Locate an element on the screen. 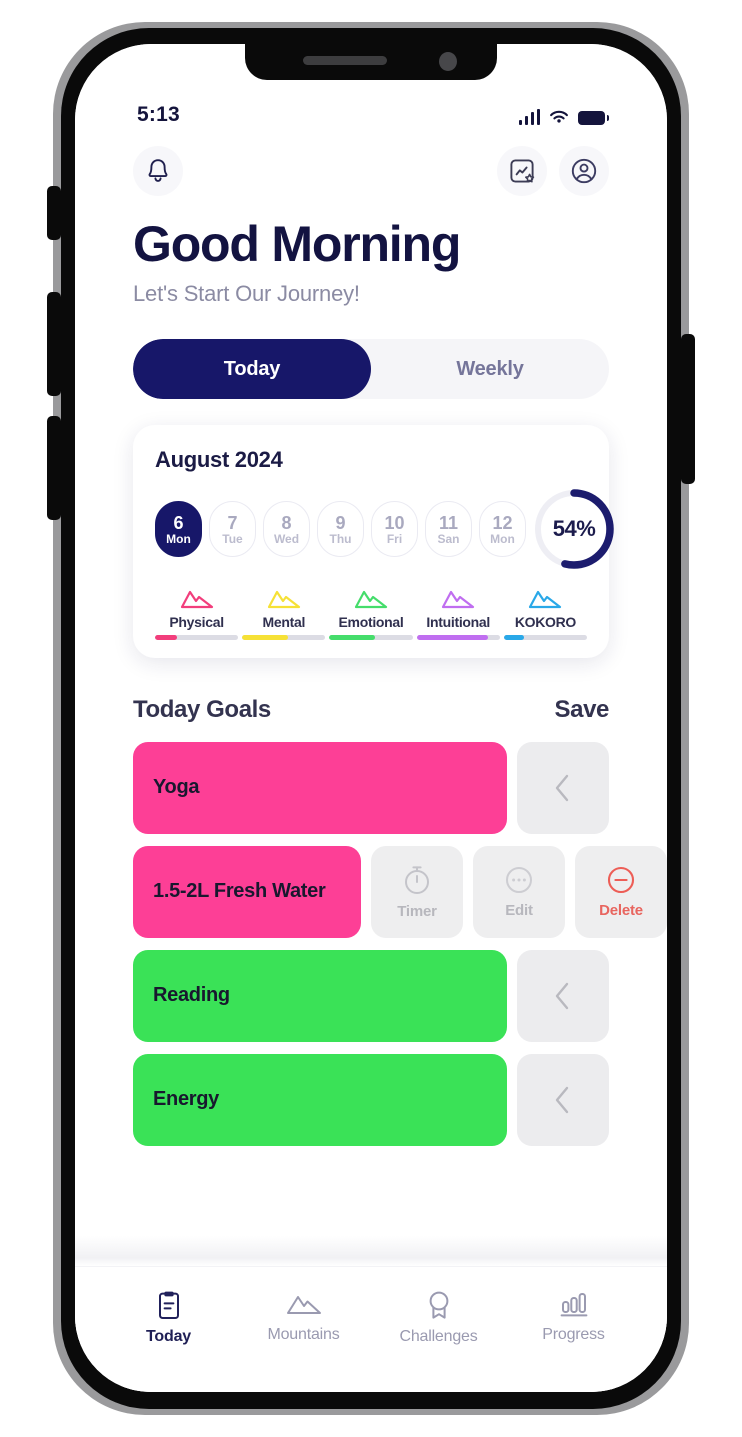  goal-row: Energy is located at coordinates (371, 1099).